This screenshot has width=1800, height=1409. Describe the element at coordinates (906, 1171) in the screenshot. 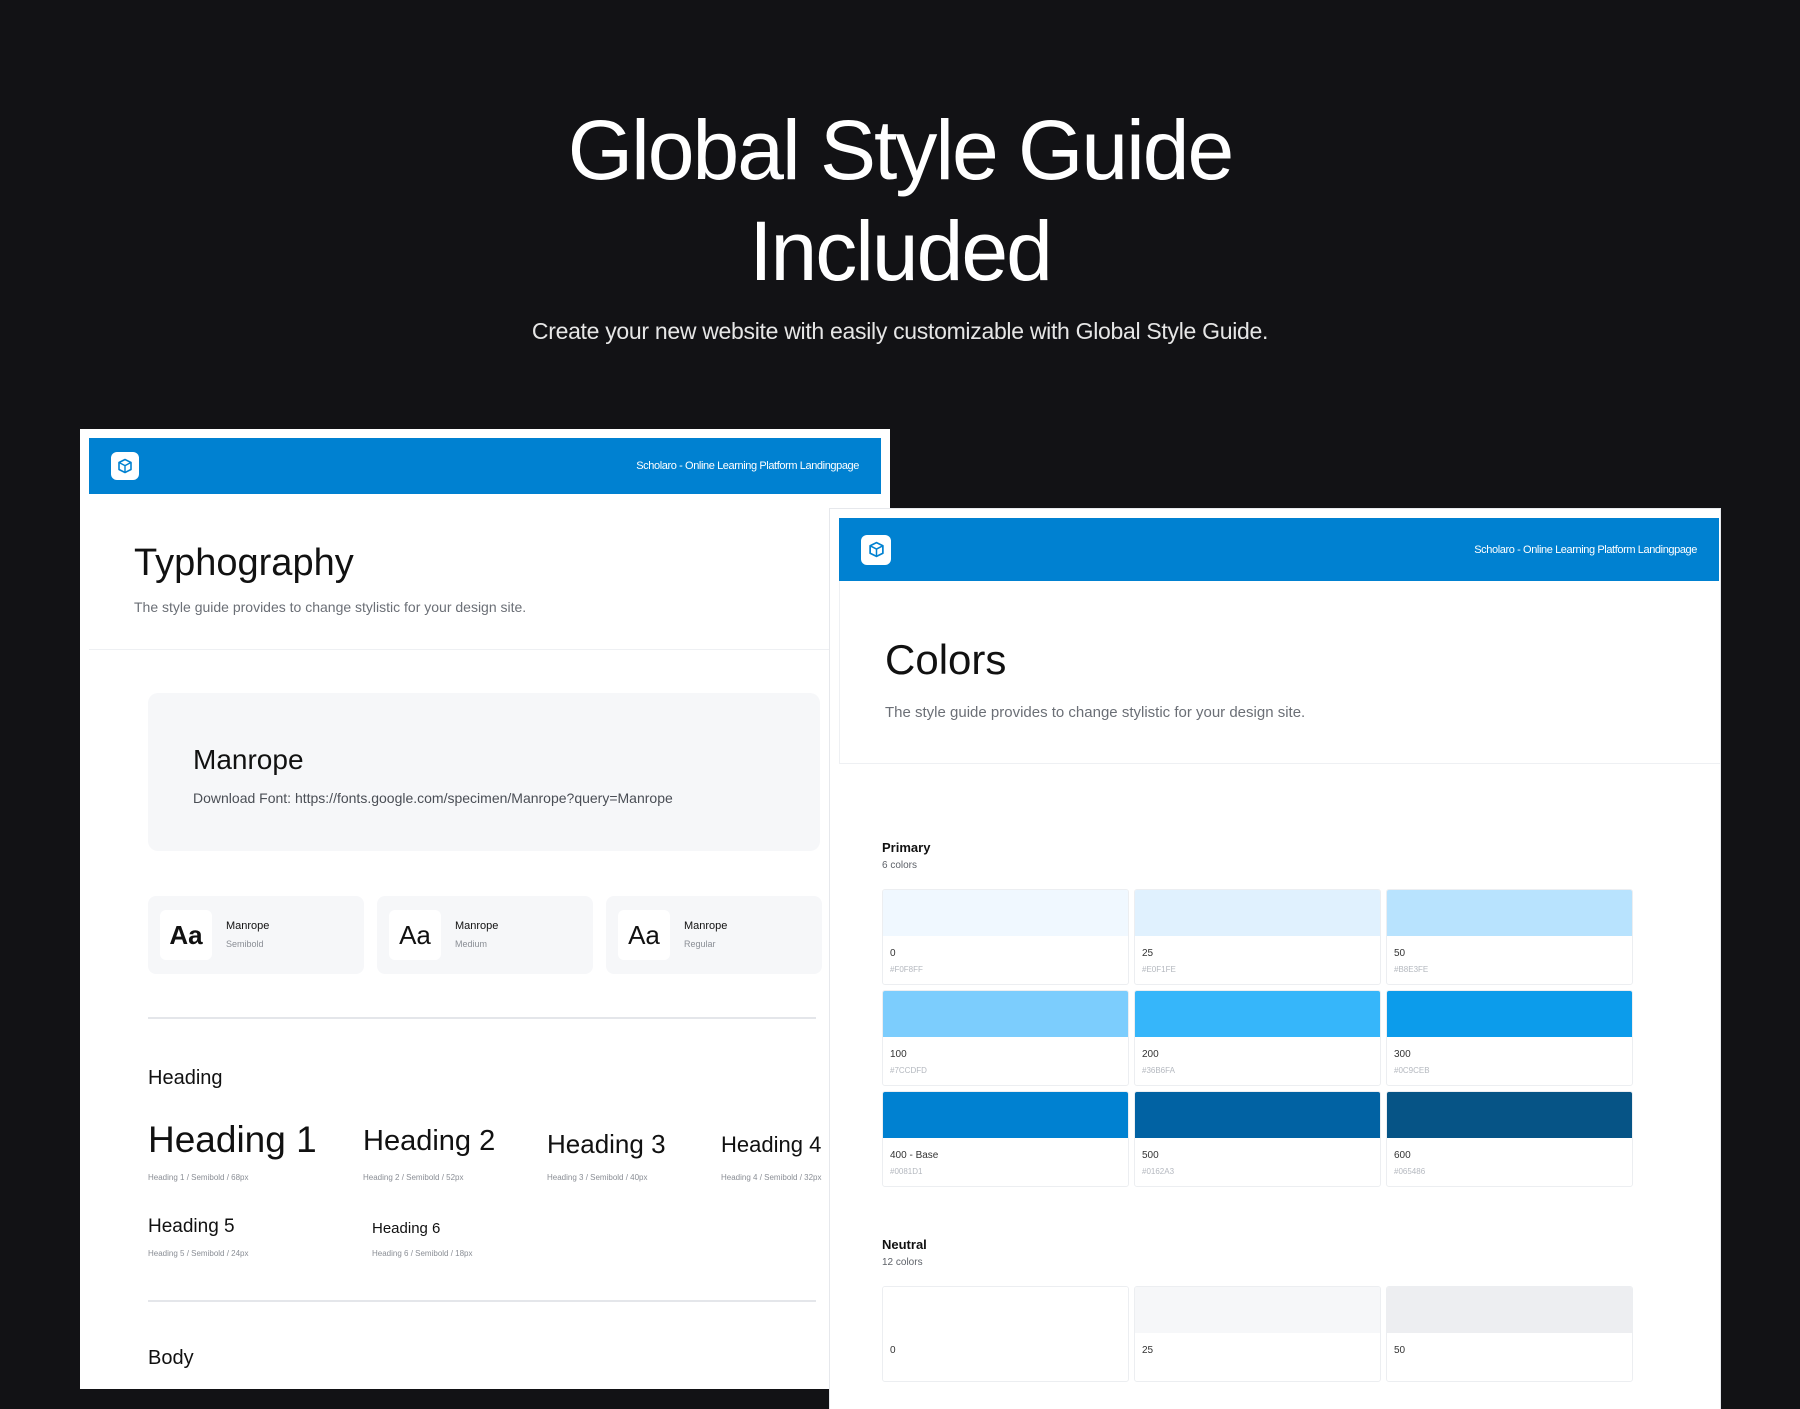

I see `swatch-hex-label: #0081D1` at that location.